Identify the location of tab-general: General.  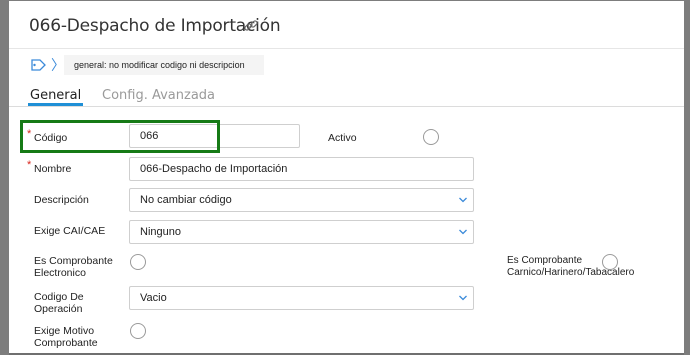
(55, 95).